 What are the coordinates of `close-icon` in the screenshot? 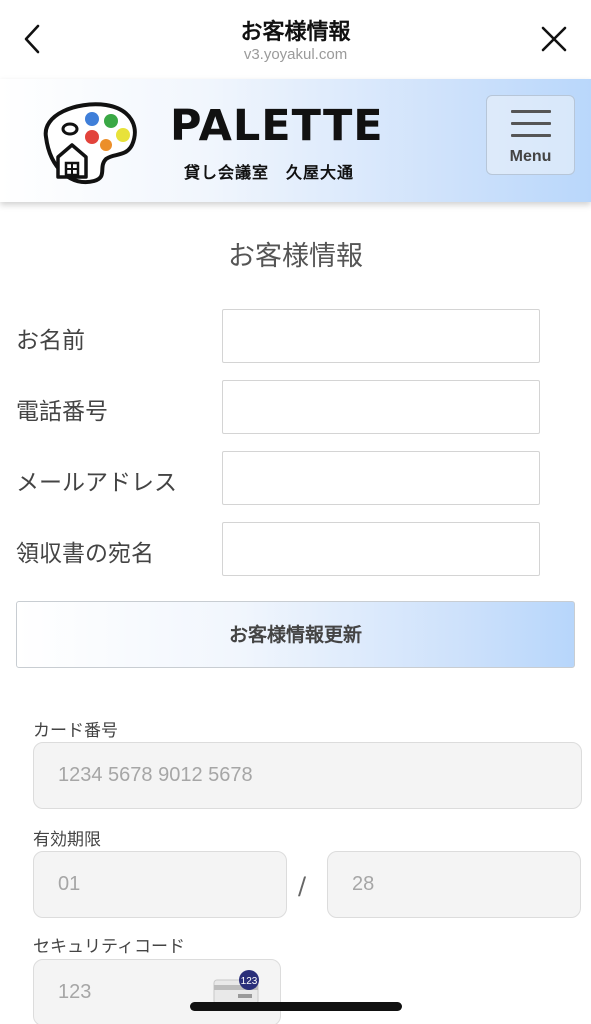 It's located at (554, 39).